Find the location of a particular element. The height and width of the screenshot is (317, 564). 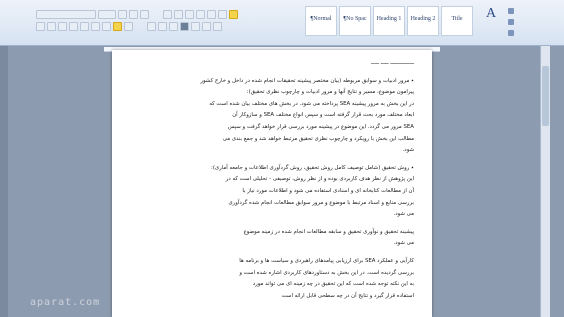

style-preview: ¶Normal is located at coordinates (321, 19).